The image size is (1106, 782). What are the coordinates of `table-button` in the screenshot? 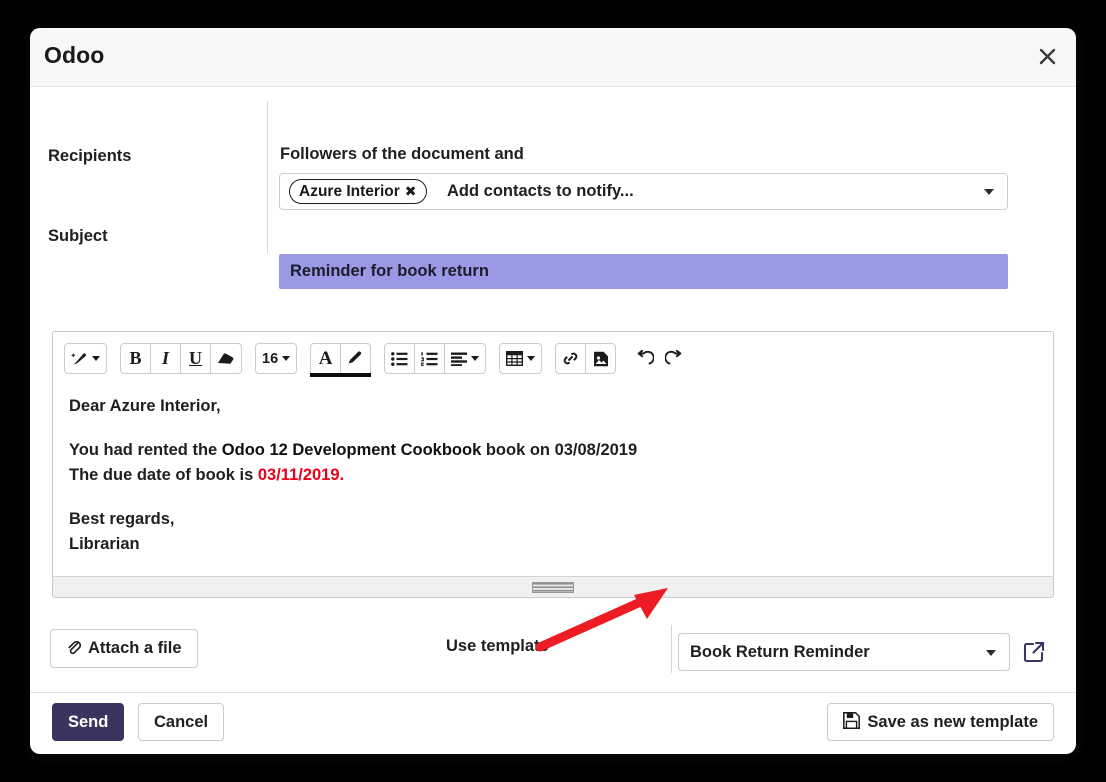 It's located at (521, 358).